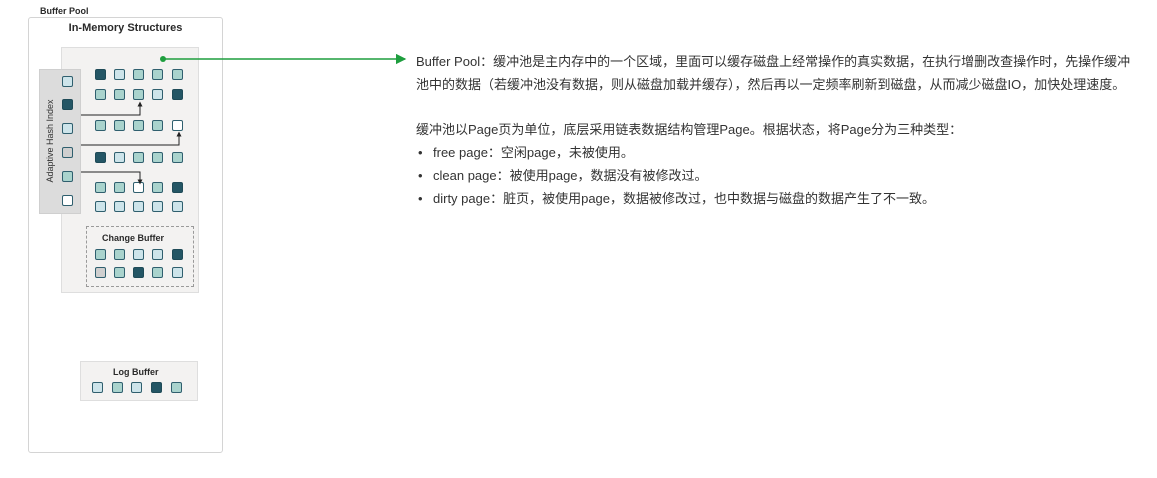 This screenshot has width=1157, height=478. I want to click on list-item: • free page：空闲page，未被使用。, so click(776, 152).